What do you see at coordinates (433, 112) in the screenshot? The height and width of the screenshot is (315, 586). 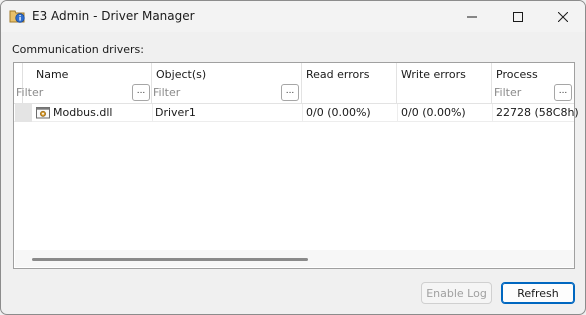 I see `cell-write-errors: 0/0 (0.00%)` at bounding box center [433, 112].